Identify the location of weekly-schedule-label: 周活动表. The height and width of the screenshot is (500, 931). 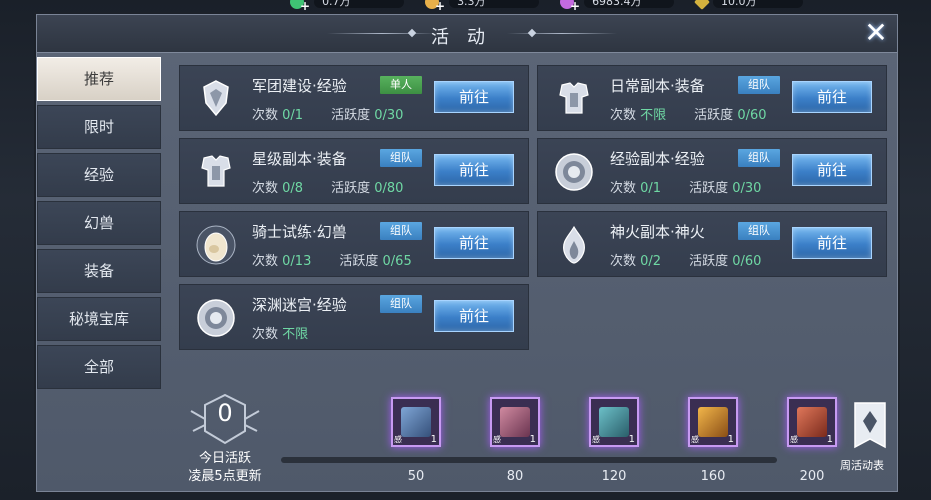
(862, 465).